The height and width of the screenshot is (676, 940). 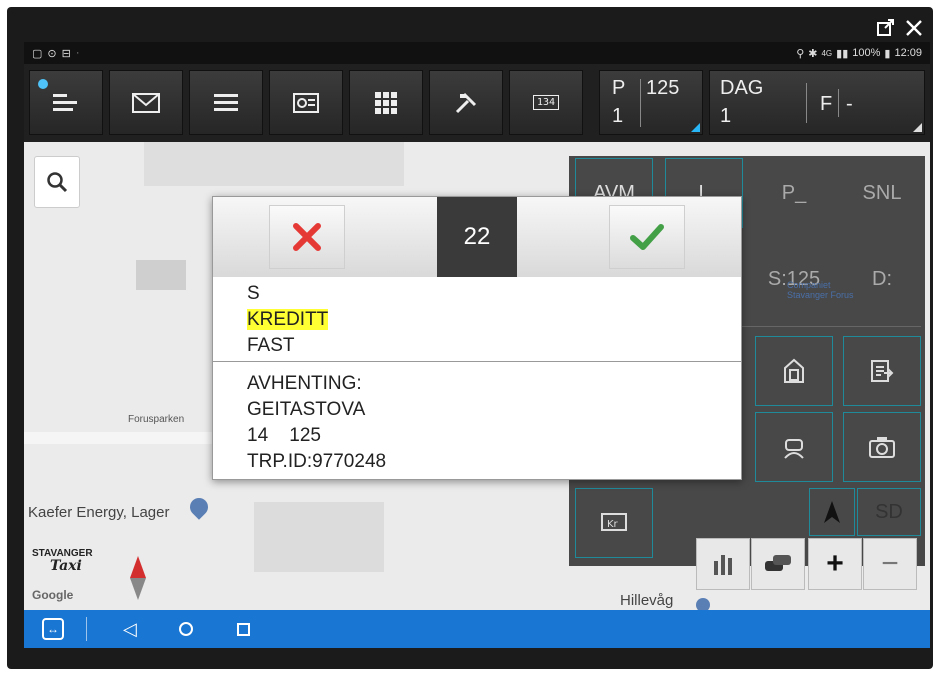 What do you see at coordinates (306, 409) in the screenshot?
I see `dialog-line: GEITASTOVA` at bounding box center [306, 409].